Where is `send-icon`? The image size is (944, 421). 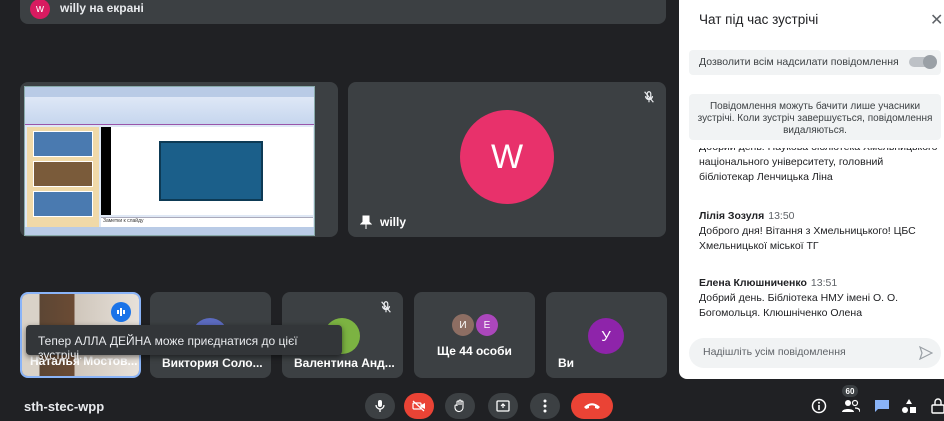
send-icon is located at coordinates (926, 353).